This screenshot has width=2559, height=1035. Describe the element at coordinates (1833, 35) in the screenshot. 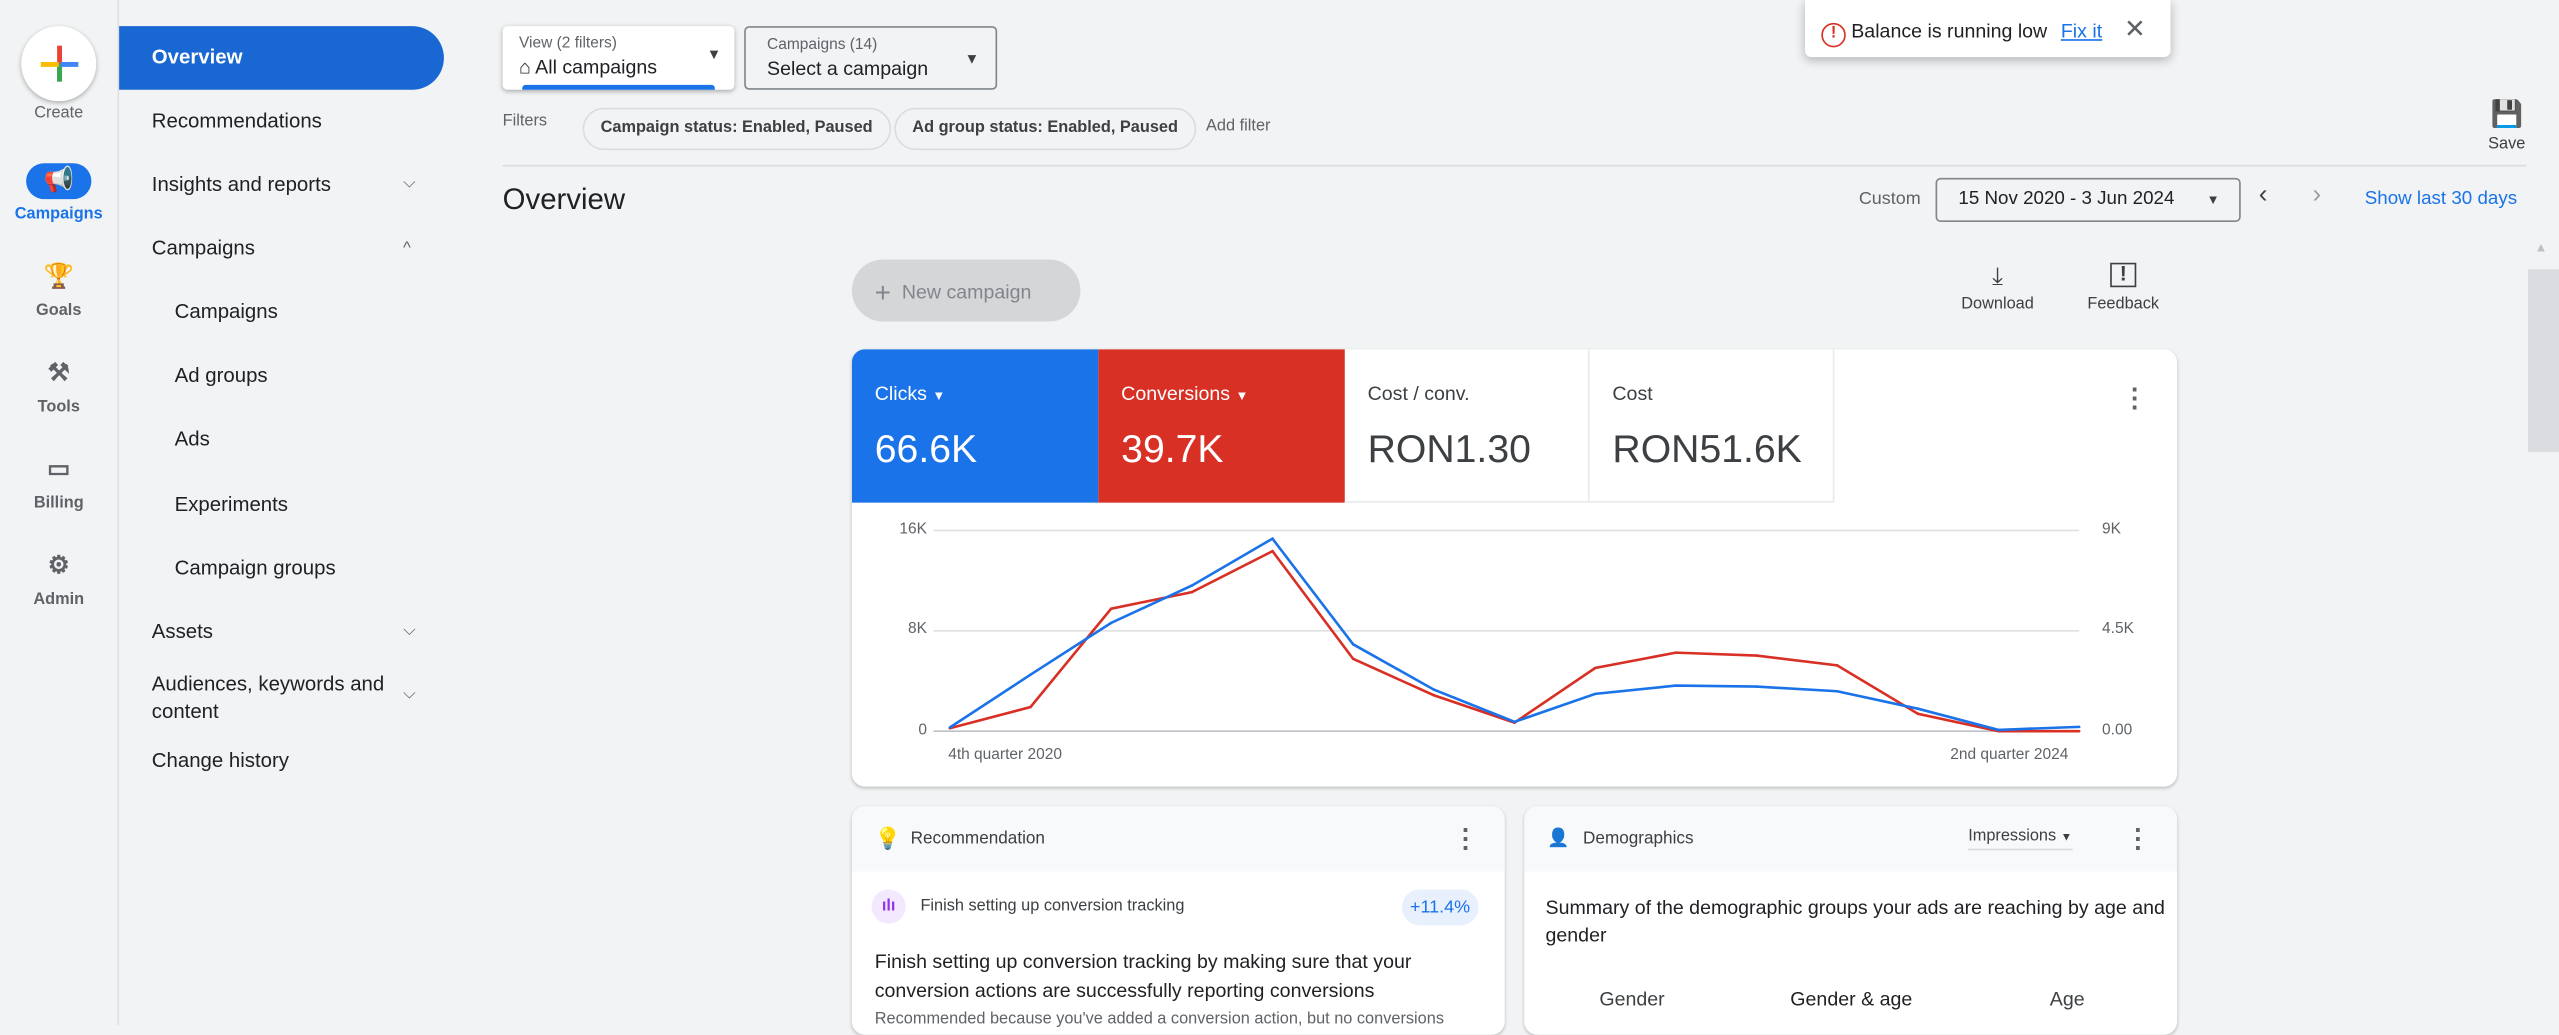

I see `error-icon: !` at that location.